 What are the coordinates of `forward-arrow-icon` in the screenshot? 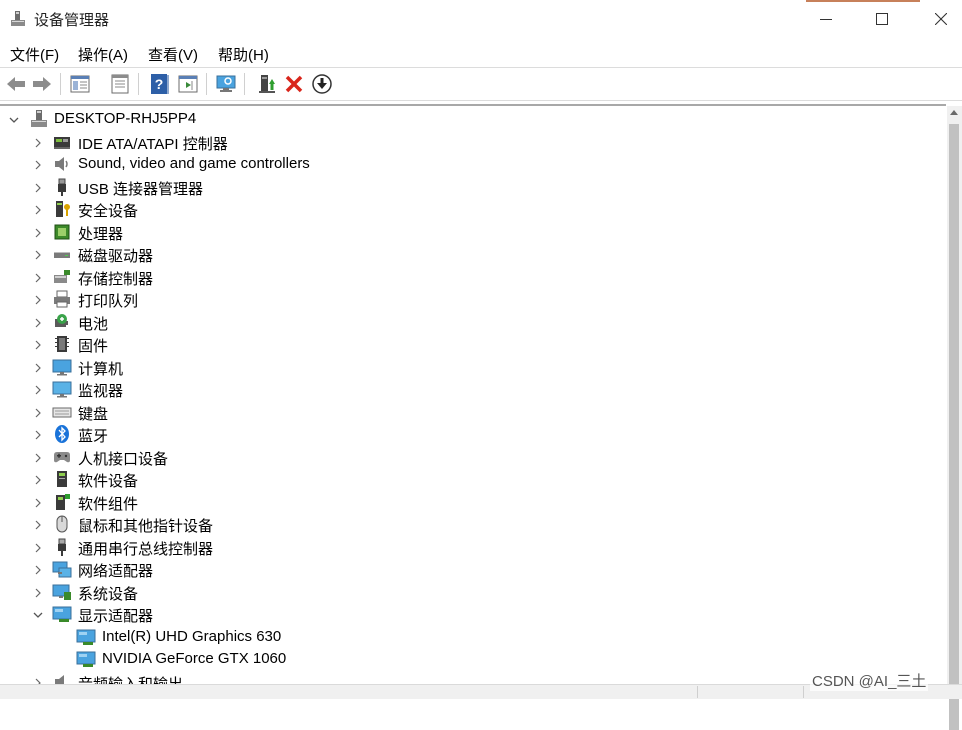 It's located at (42, 84).